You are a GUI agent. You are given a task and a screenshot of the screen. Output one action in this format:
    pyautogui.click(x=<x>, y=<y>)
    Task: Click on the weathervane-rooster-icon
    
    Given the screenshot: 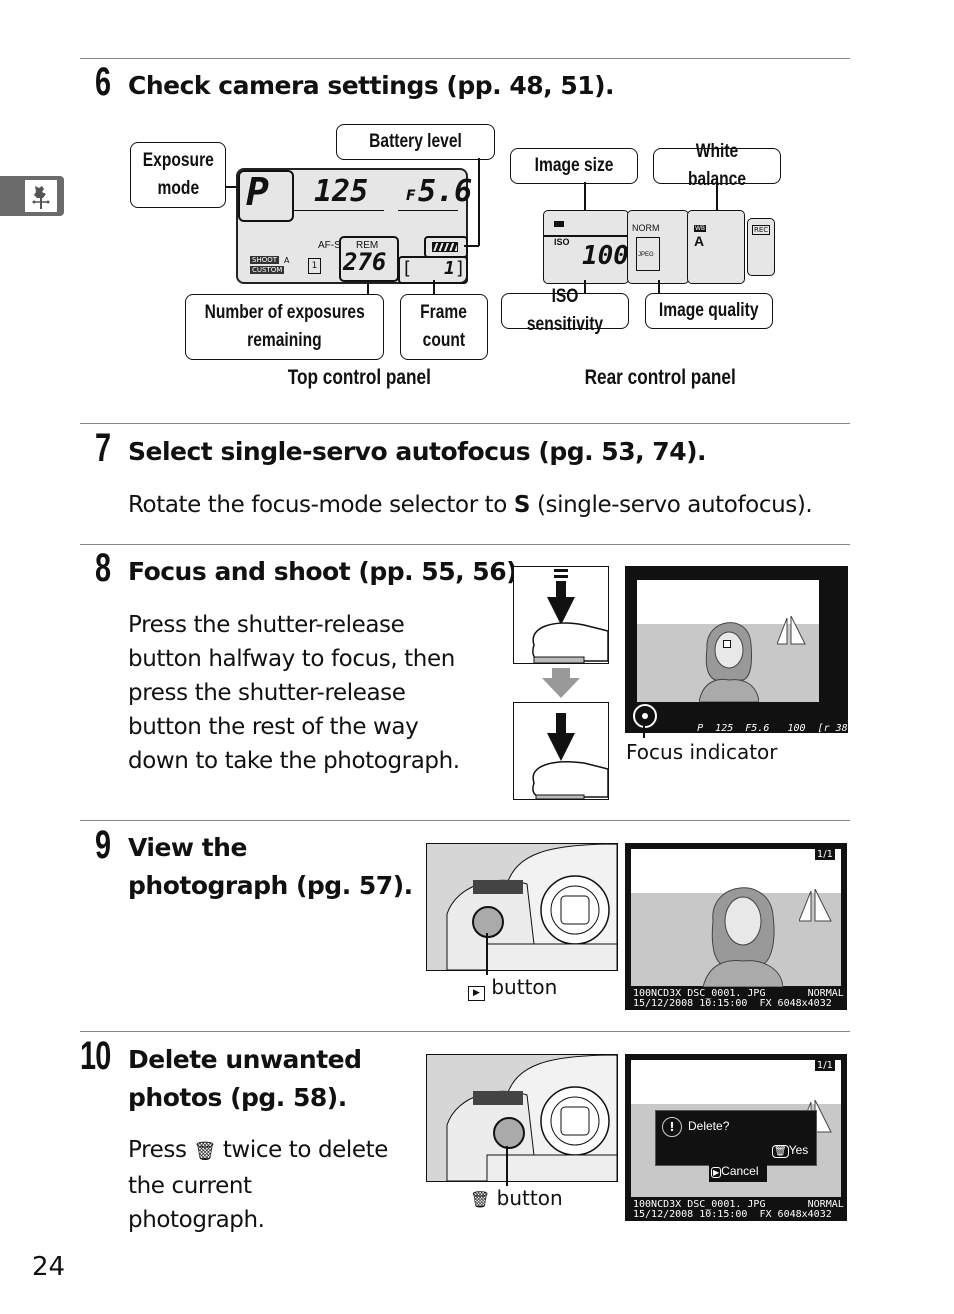 What is the action you would take?
    pyautogui.click(x=41, y=196)
    